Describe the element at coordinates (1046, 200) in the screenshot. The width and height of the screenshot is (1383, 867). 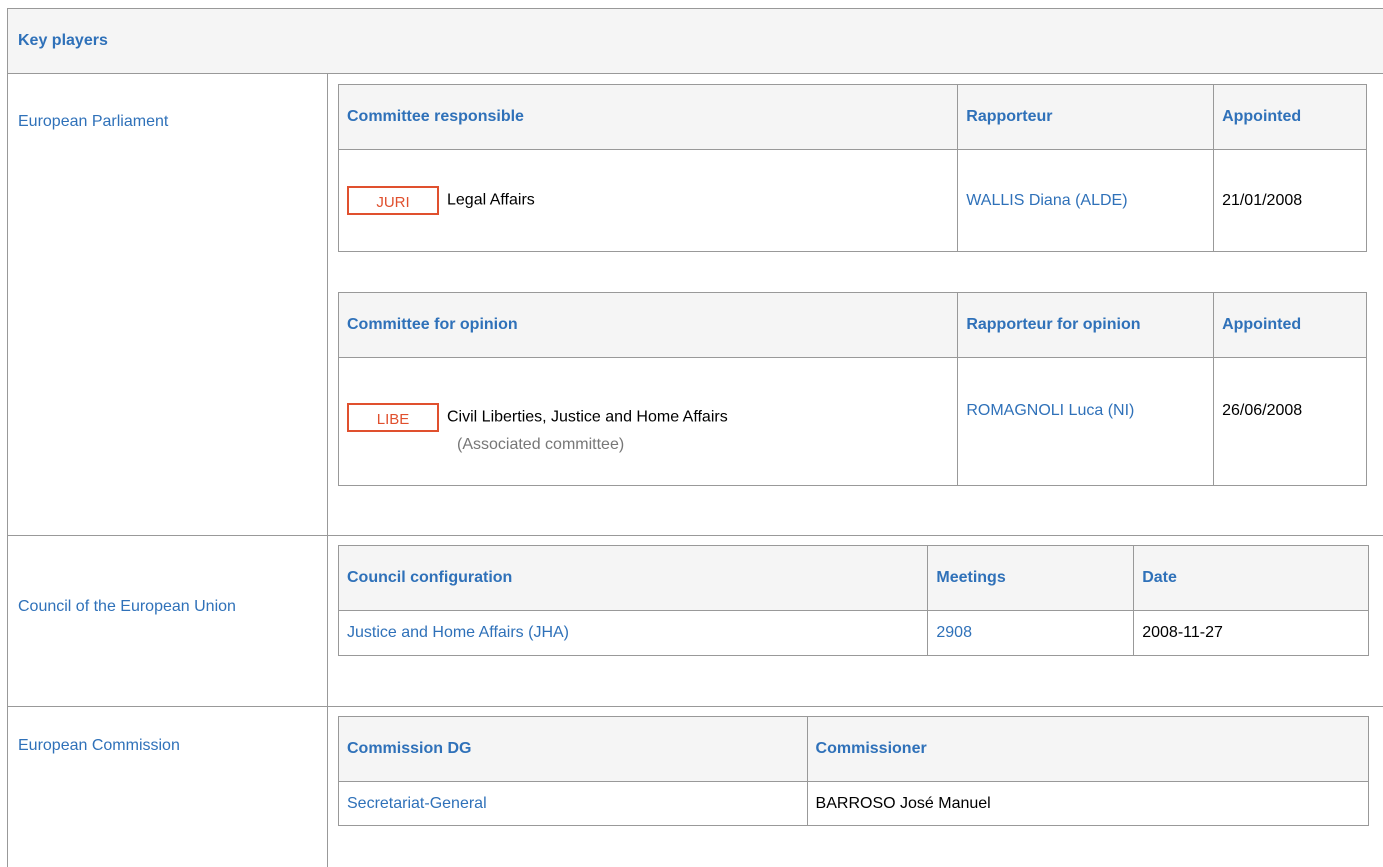
I see `rapporteur-link: WALLIS Diana (ALDE)` at that location.